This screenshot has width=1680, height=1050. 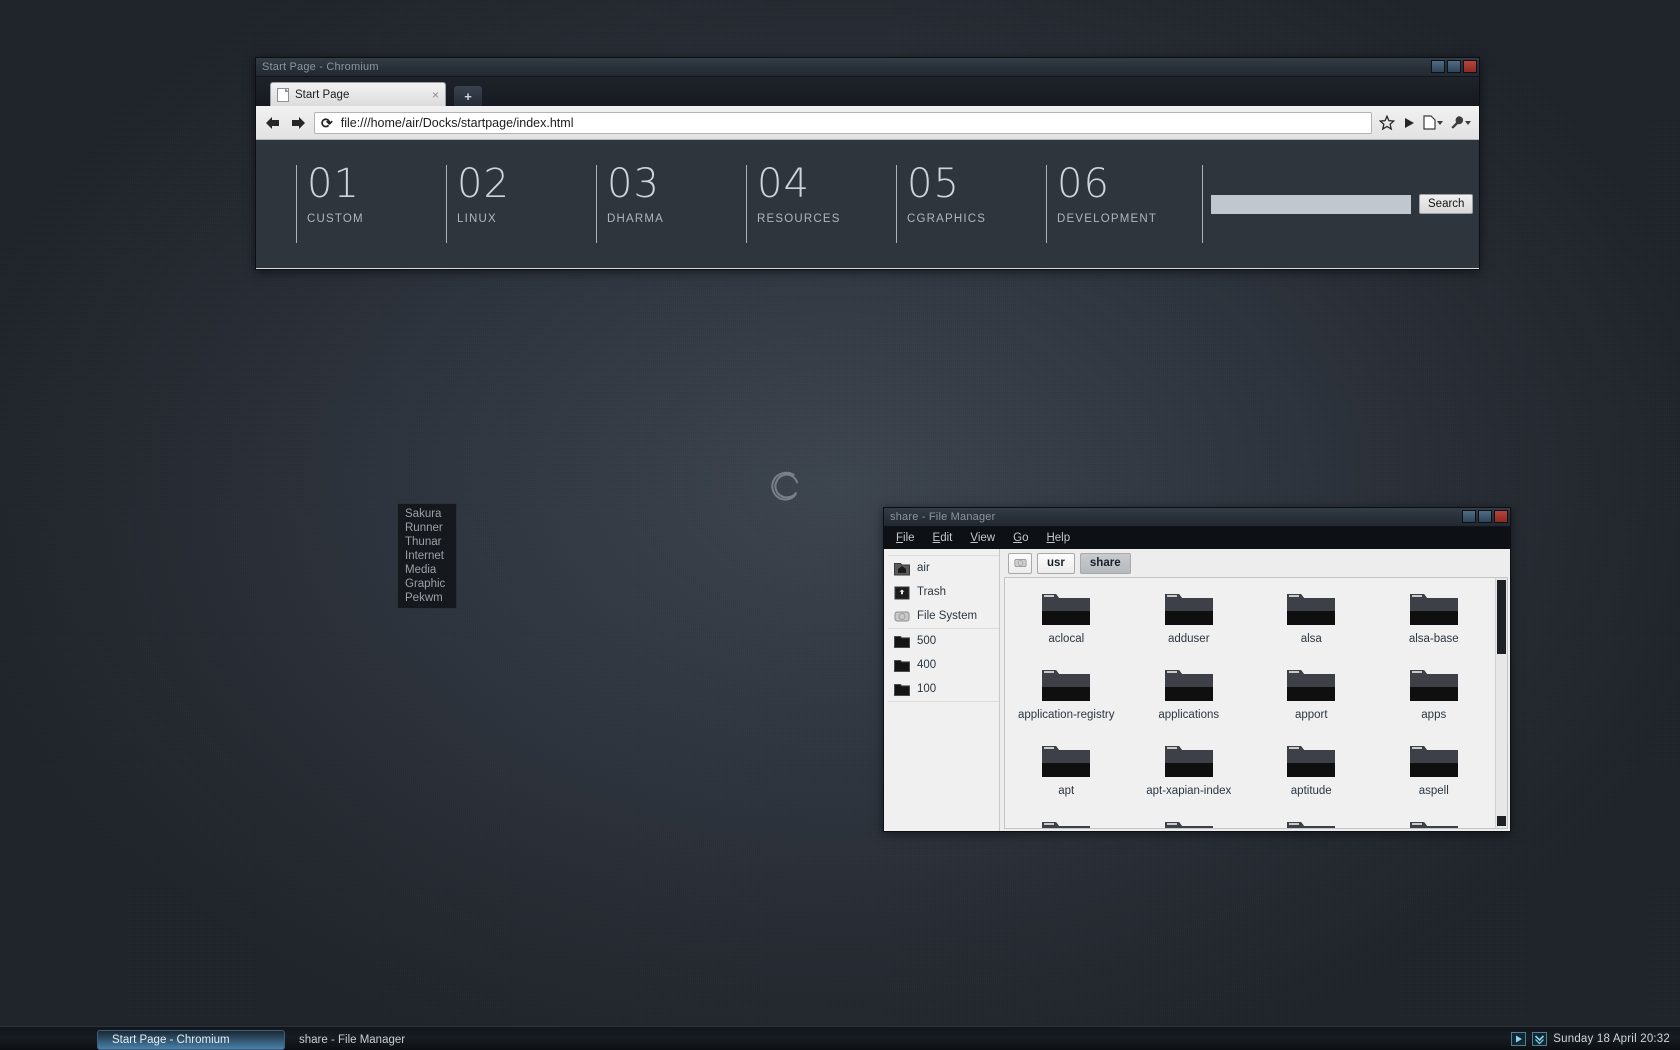 I want to click on file-item: apport, so click(x=1311, y=702).